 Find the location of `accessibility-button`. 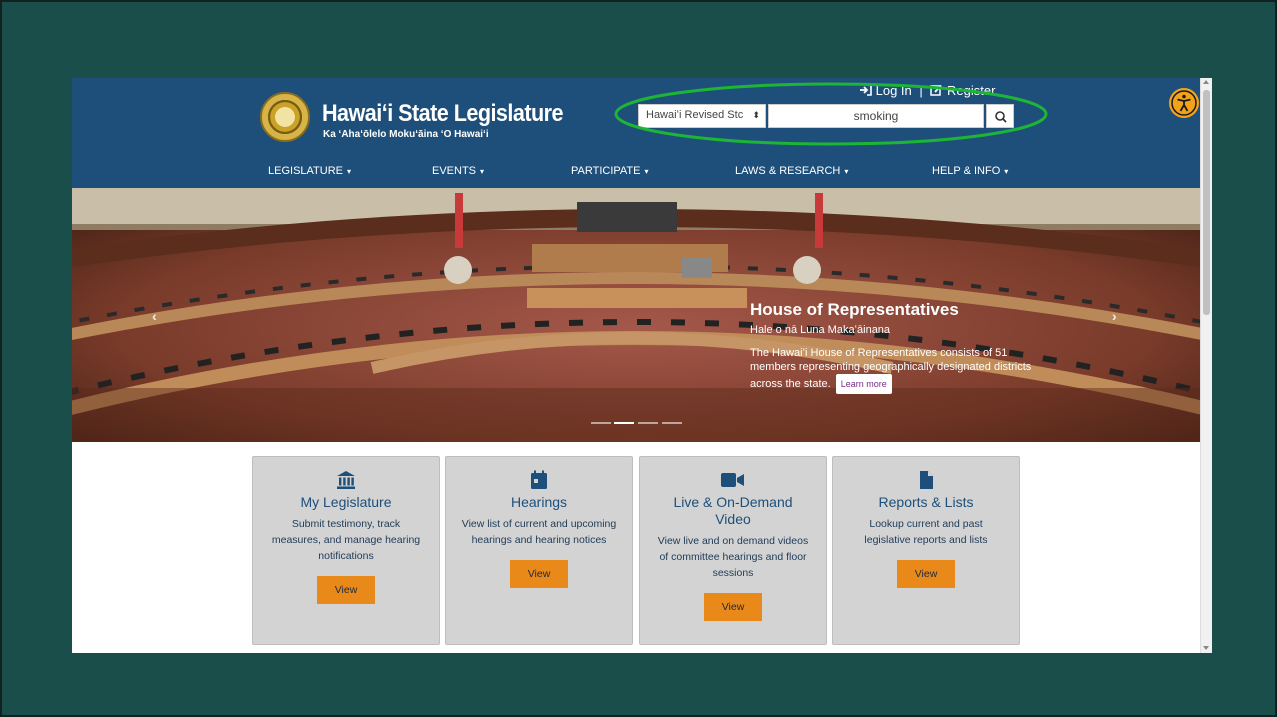

accessibility-button is located at coordinates (1184, 103).